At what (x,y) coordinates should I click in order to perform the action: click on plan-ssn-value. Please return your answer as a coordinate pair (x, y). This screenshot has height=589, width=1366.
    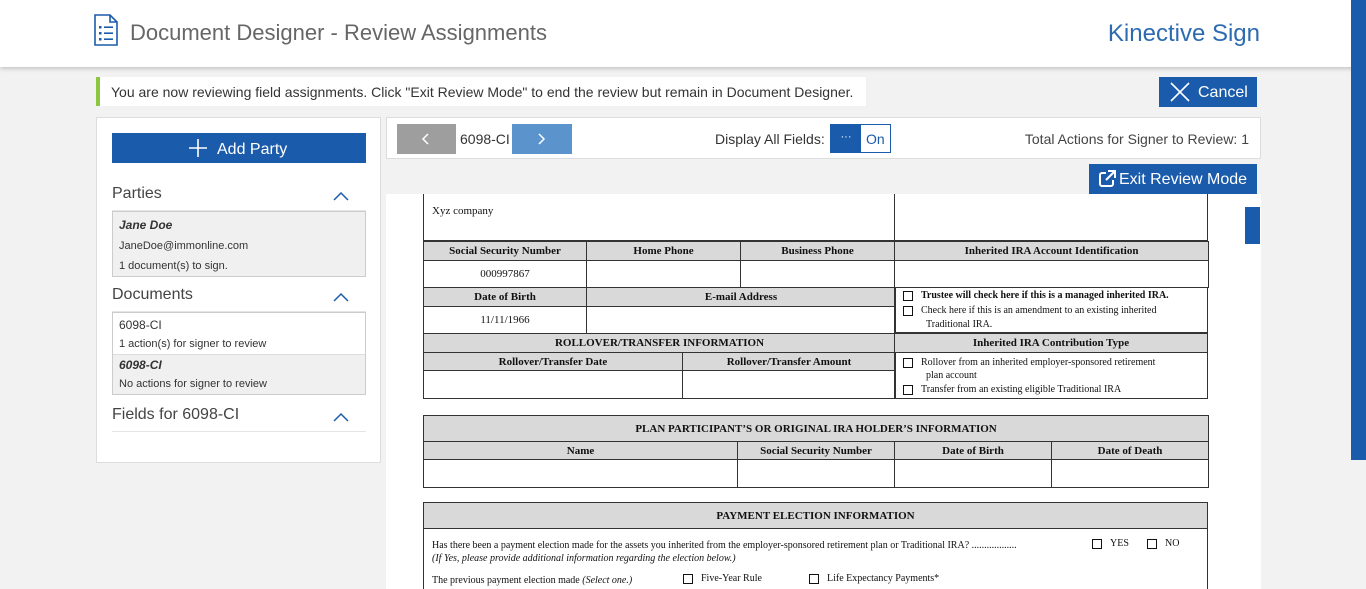
    Looking at the image, I should click on (816, 473).